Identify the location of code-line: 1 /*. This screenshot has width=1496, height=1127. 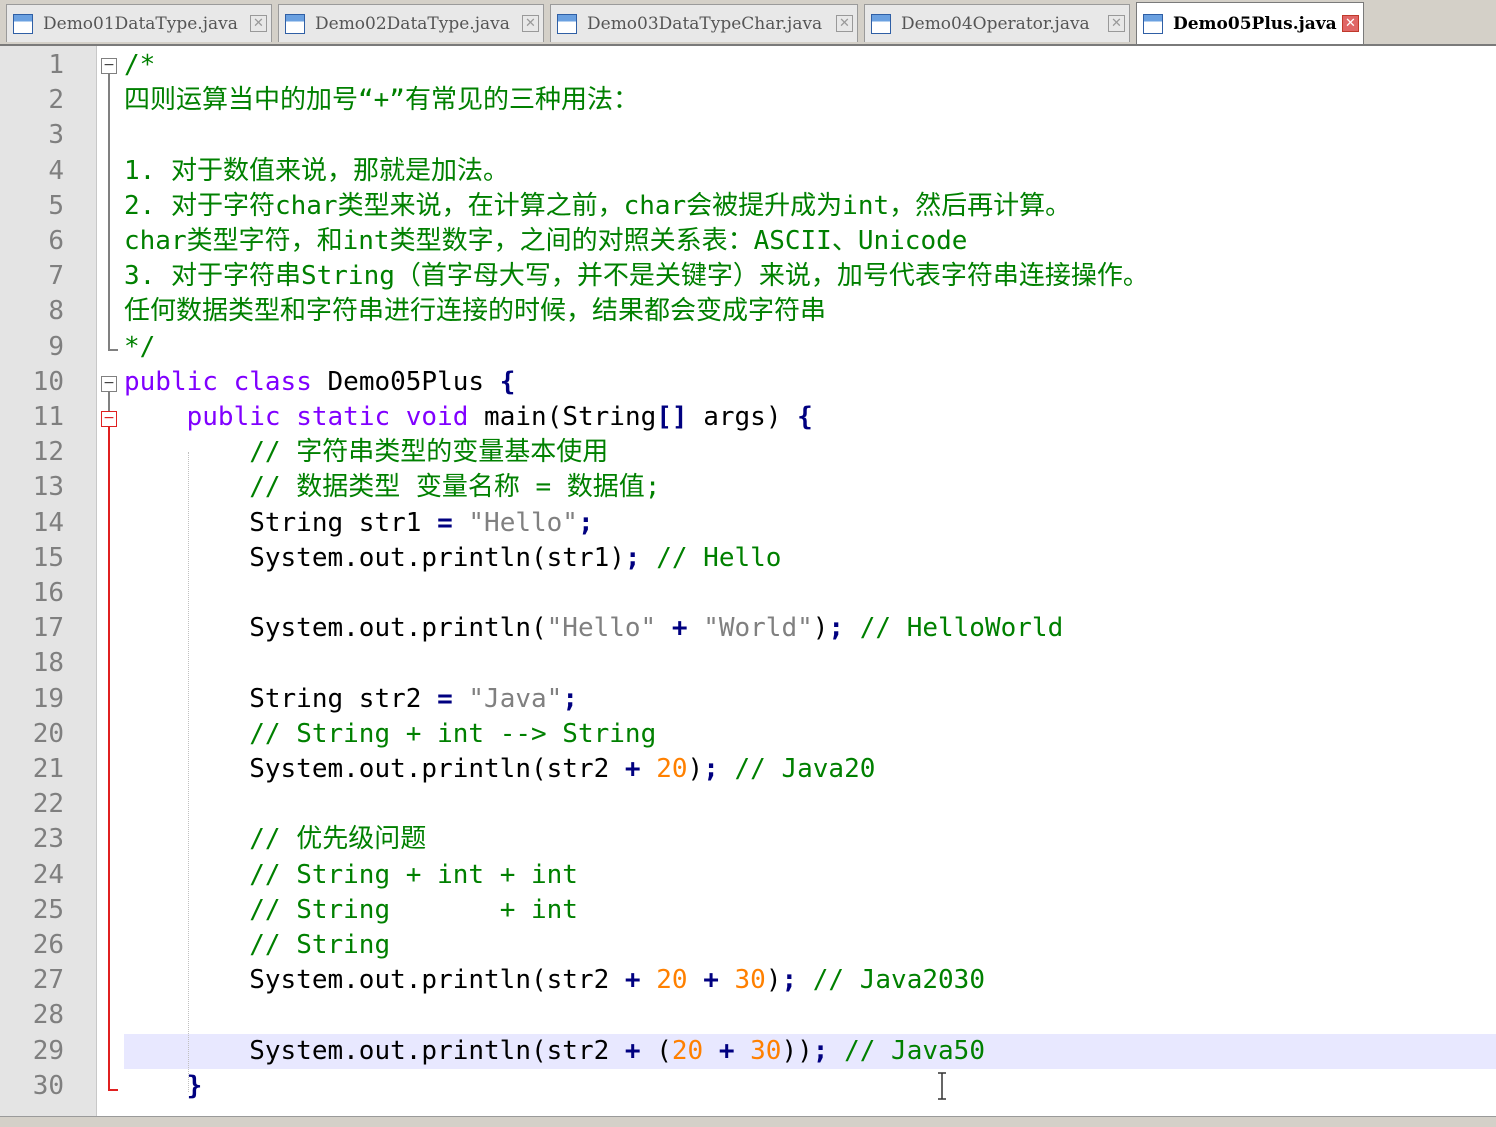
(748, 65).